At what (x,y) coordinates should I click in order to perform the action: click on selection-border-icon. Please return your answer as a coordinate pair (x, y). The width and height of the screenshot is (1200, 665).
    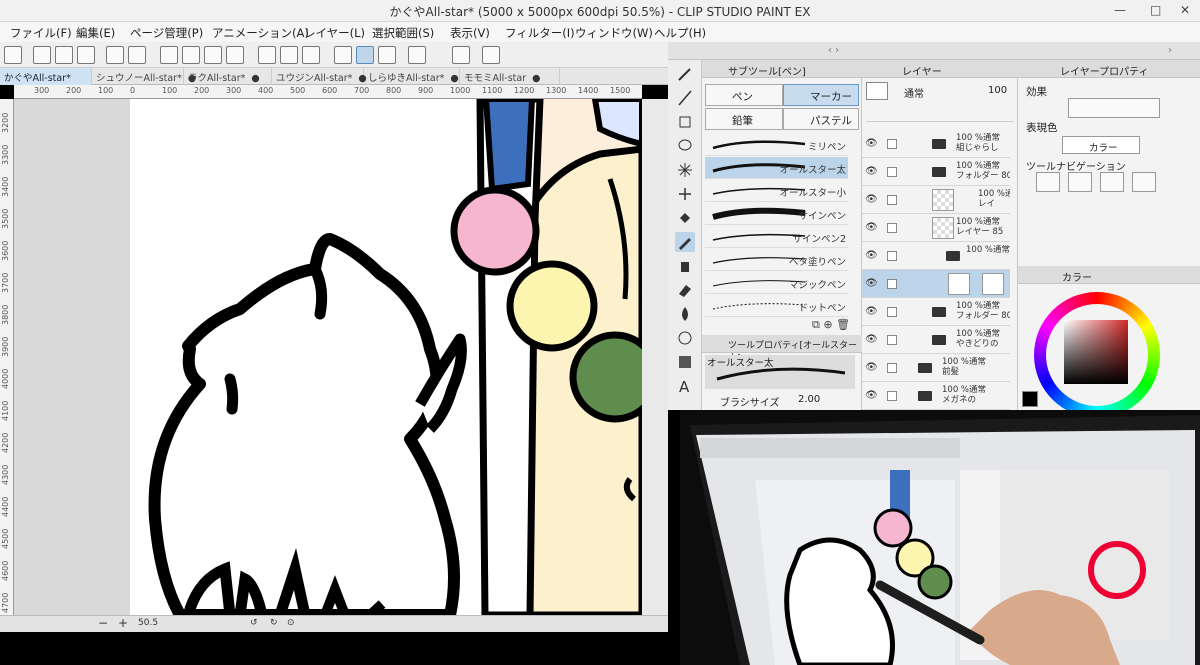
    Looking at the image, I should click on (311, 55).